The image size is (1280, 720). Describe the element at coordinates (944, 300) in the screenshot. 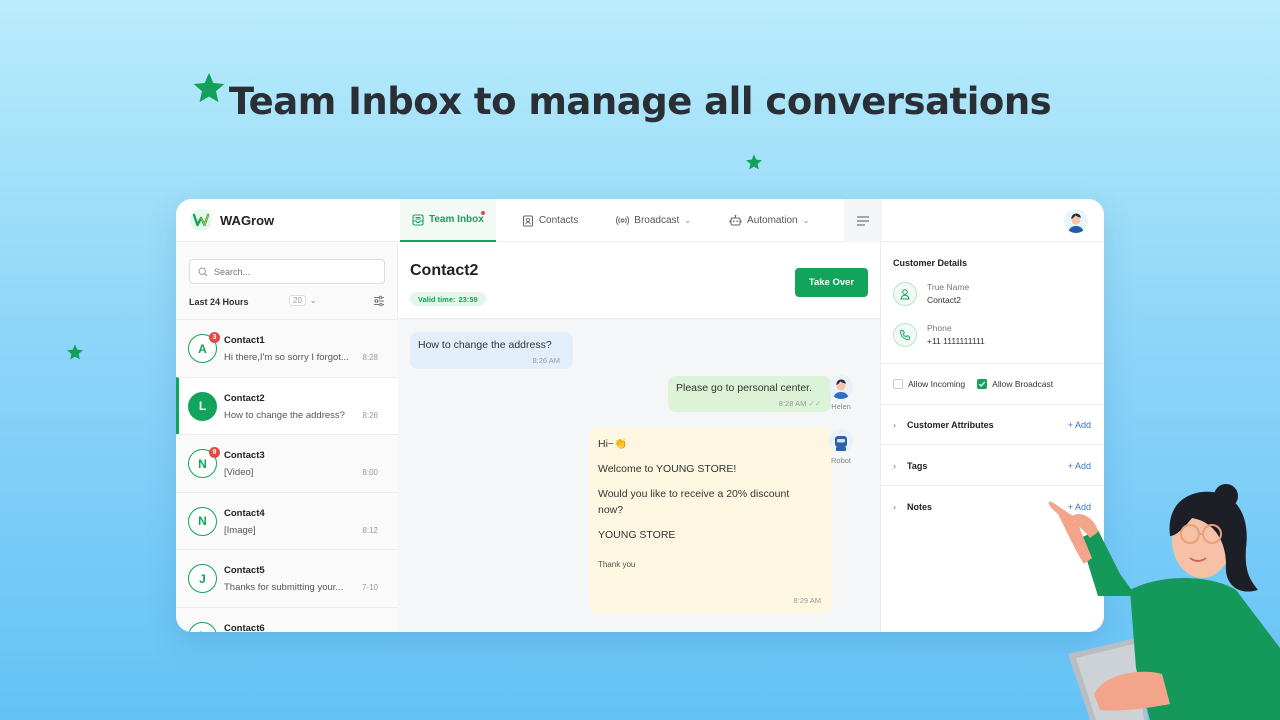

I see `true-name-value: Contact2` at that location.